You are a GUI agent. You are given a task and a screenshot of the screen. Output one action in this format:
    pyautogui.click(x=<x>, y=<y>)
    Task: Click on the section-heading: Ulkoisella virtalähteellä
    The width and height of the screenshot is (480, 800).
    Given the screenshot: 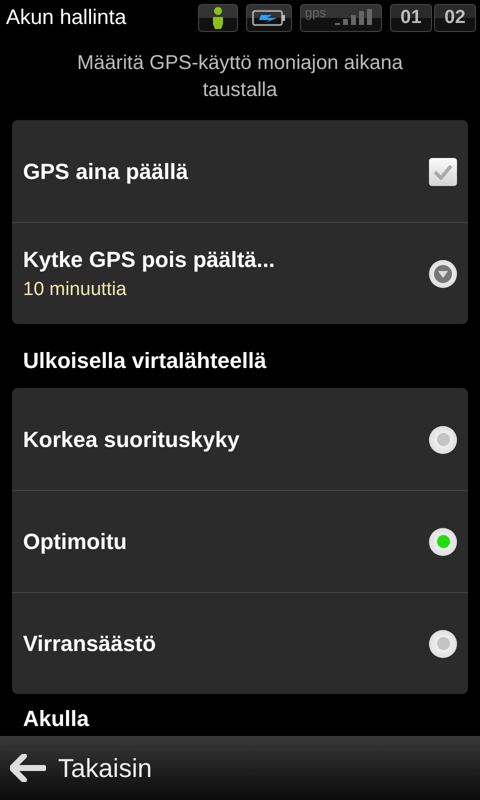 What is the action you would take?
    pyautogui.click(x=145, y=361)
    